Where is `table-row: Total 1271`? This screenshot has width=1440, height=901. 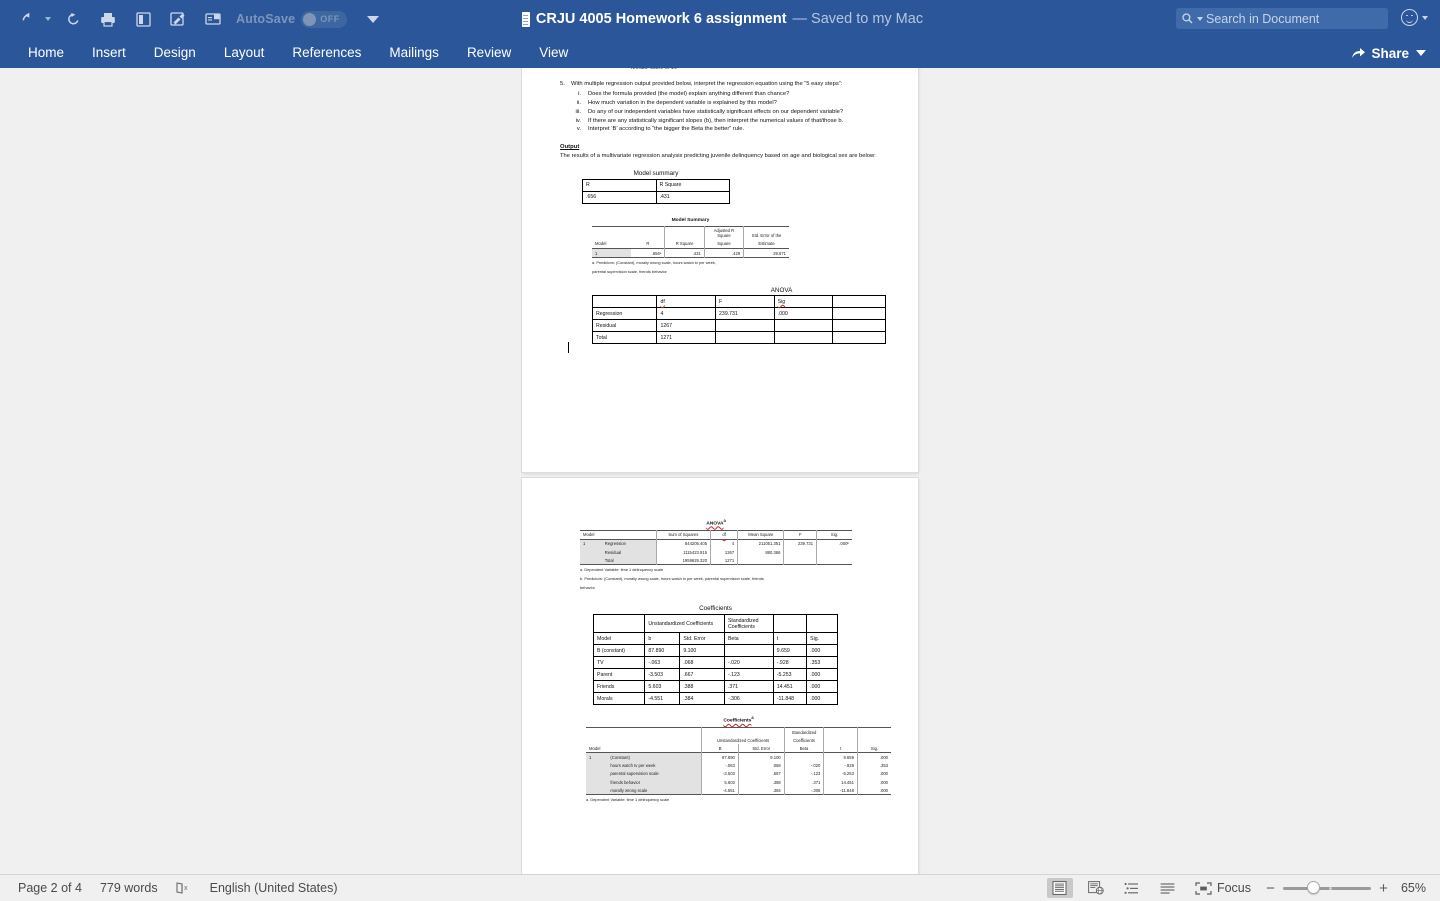 table-row: Total 1271 is located at coordinates (739, 338).